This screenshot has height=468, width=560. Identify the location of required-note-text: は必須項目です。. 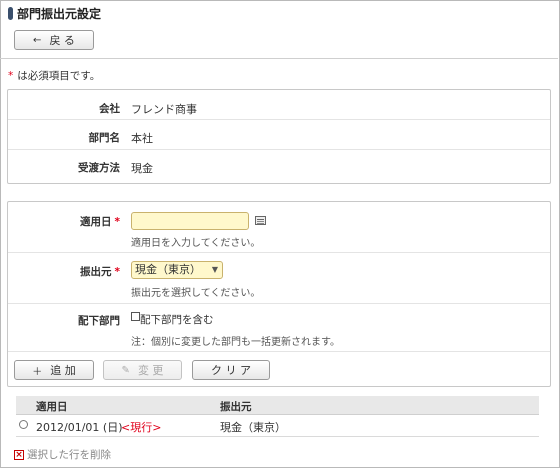
(59, 76).